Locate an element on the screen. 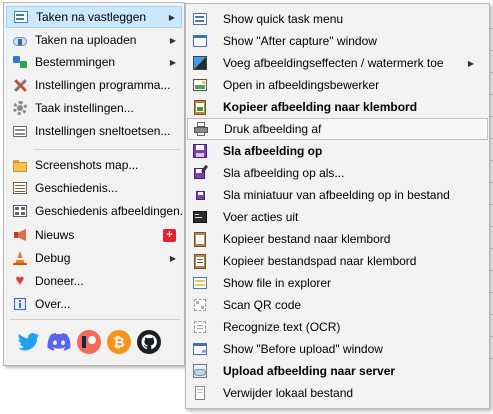 The image size is (493, 414). submenu-item-open-image-editor: Open in afbeeldingsbewerker is located at coordinates (337, 85).